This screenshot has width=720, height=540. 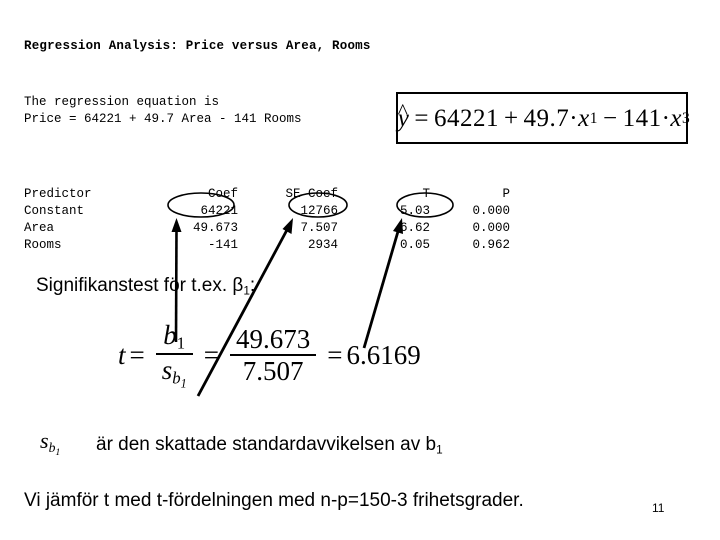 I want to click on header-p: P, so click(x=506, y=194).